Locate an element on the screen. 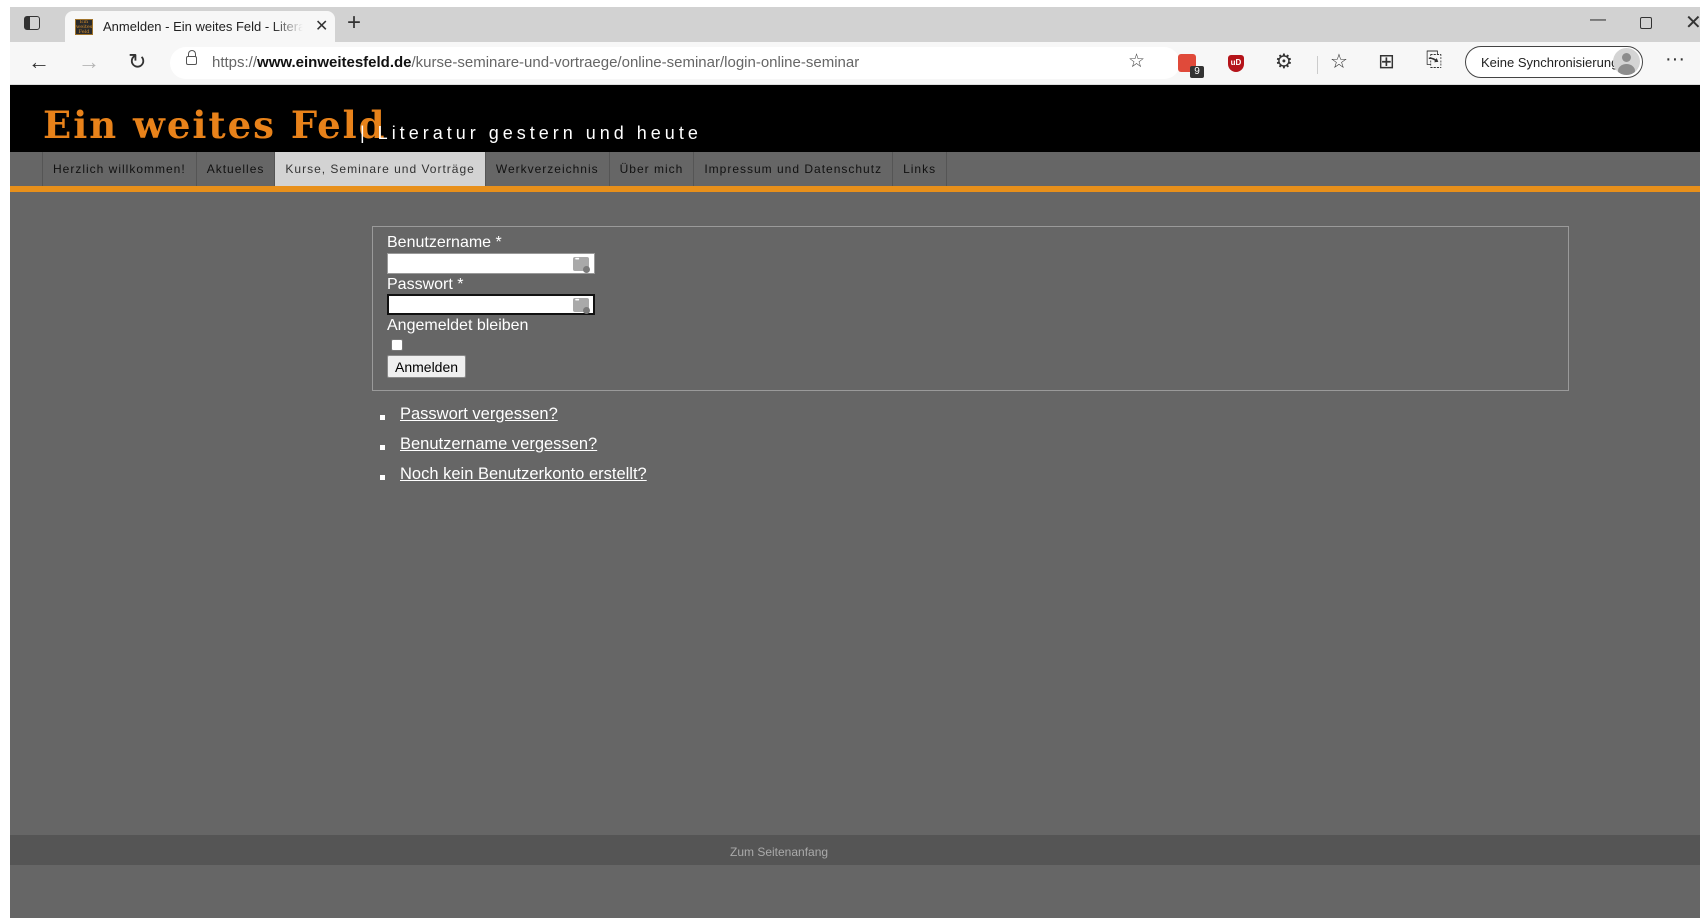 Image resolution: width=1700 pixels, height=918 pixels. nav-item: Werkverzeichnis is located at coordinates (548, 169).